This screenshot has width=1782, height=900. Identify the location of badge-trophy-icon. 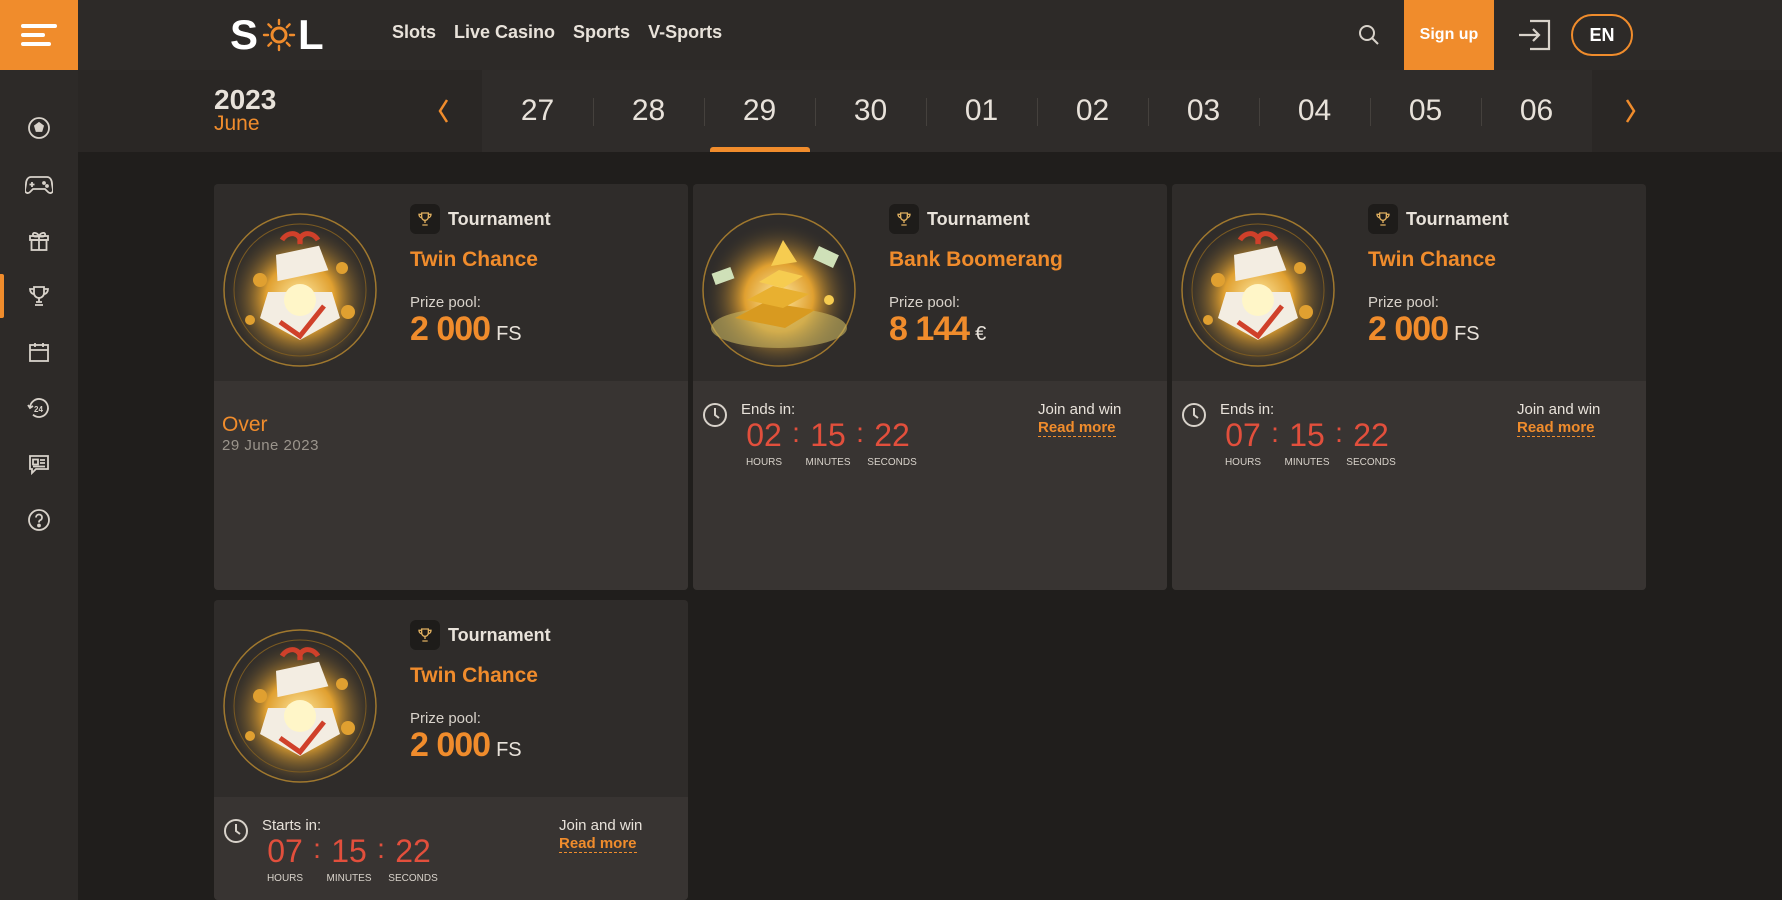
(425, 635).